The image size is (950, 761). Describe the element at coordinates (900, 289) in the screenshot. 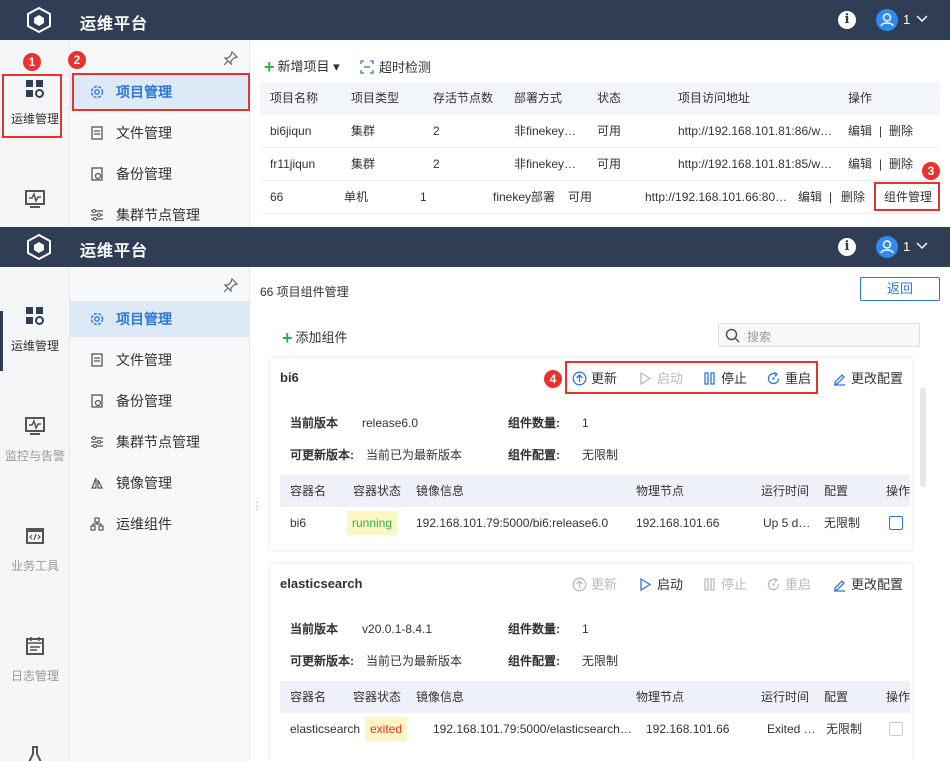

I see `back-button: 返回` at that location.